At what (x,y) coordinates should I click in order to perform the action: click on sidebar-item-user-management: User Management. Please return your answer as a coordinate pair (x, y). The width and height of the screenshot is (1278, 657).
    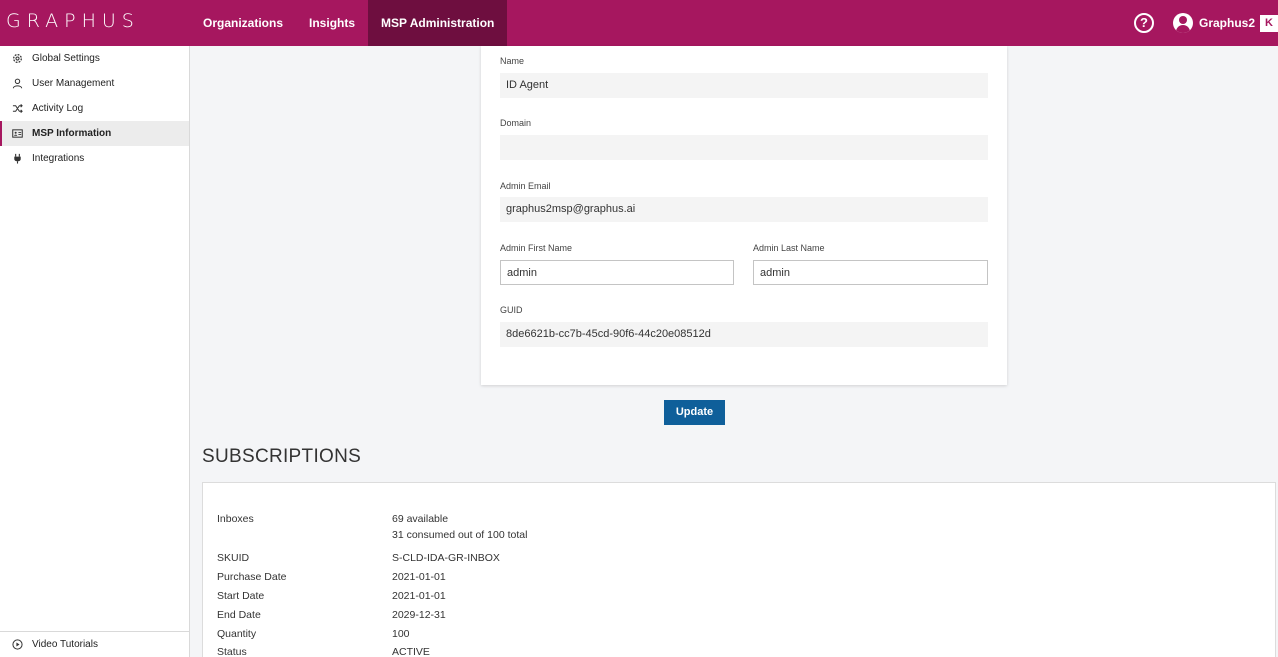
    Looking at the image, I should click on (94, 83).